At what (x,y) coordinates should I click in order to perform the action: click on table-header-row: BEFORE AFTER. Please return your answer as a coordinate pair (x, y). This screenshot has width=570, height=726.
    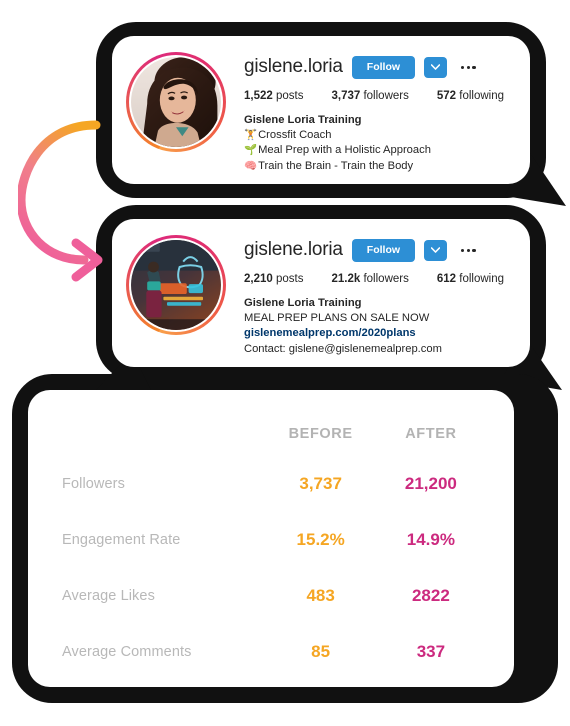
    Looking at the image, I should click on (274, 434).